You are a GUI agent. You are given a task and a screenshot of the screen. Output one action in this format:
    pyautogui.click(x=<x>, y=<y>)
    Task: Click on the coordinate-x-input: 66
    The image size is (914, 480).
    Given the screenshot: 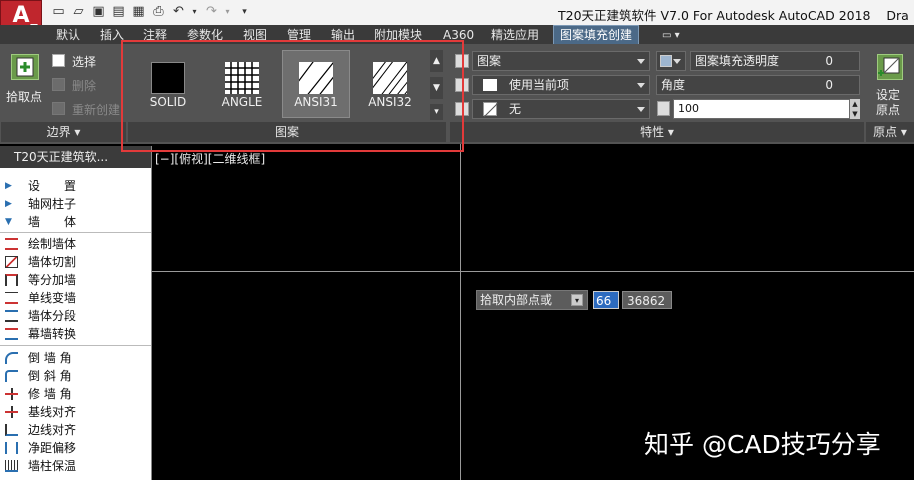 What is the action you would take?
    pyautogui.click(x=606, y=300)
    